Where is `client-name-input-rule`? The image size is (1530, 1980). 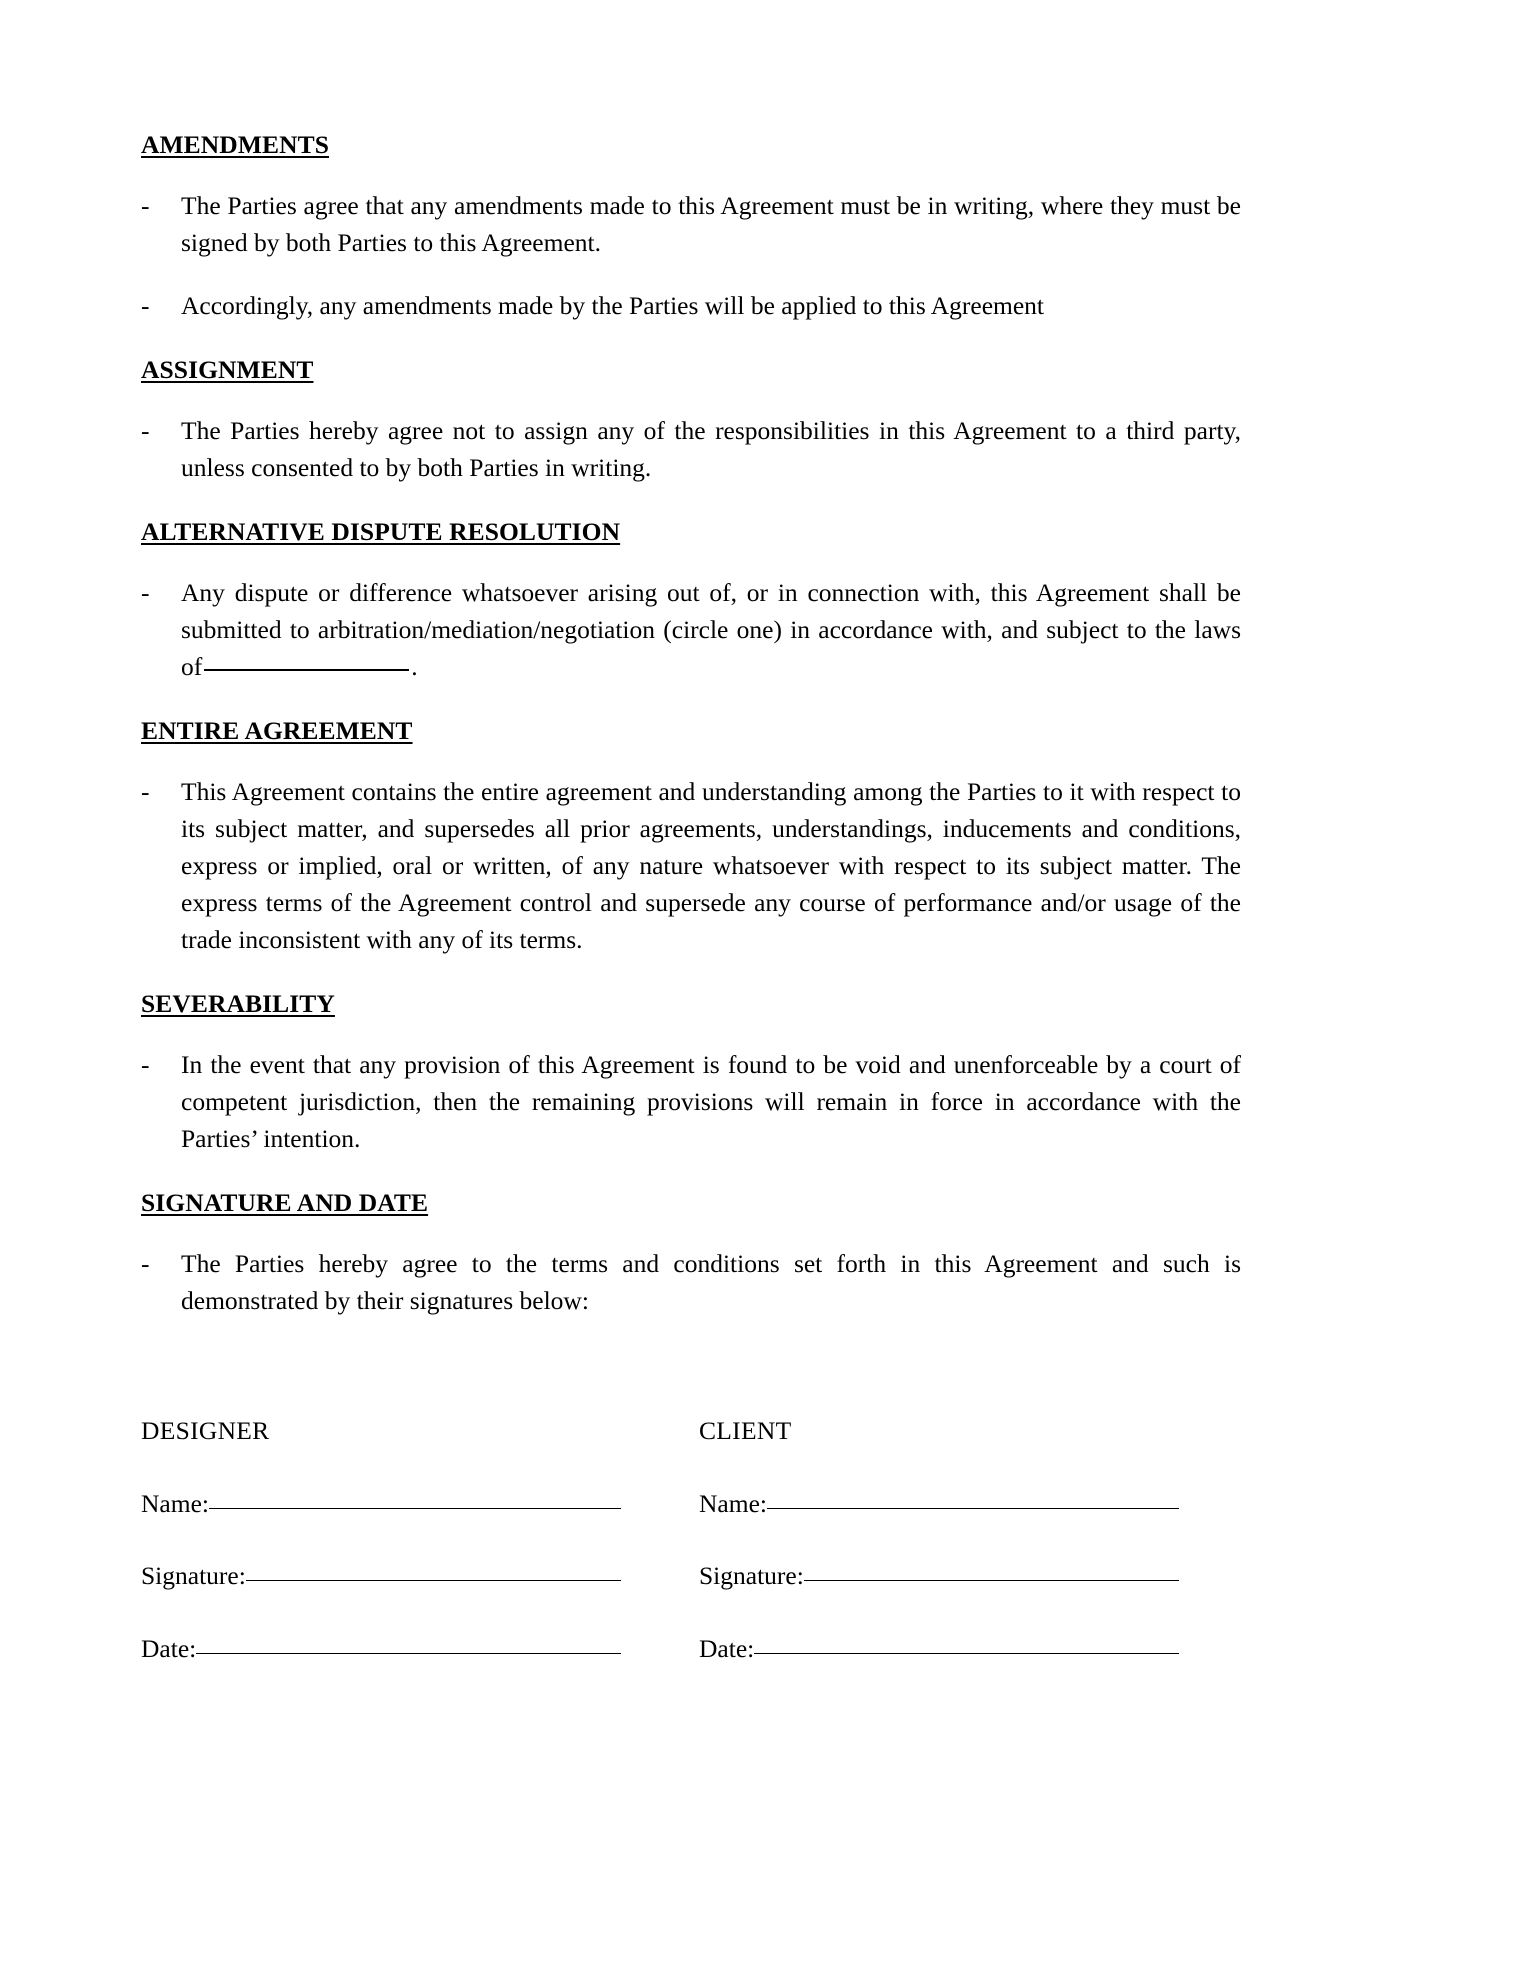 client-name-input-rule is located at coordinates (972, 1508).